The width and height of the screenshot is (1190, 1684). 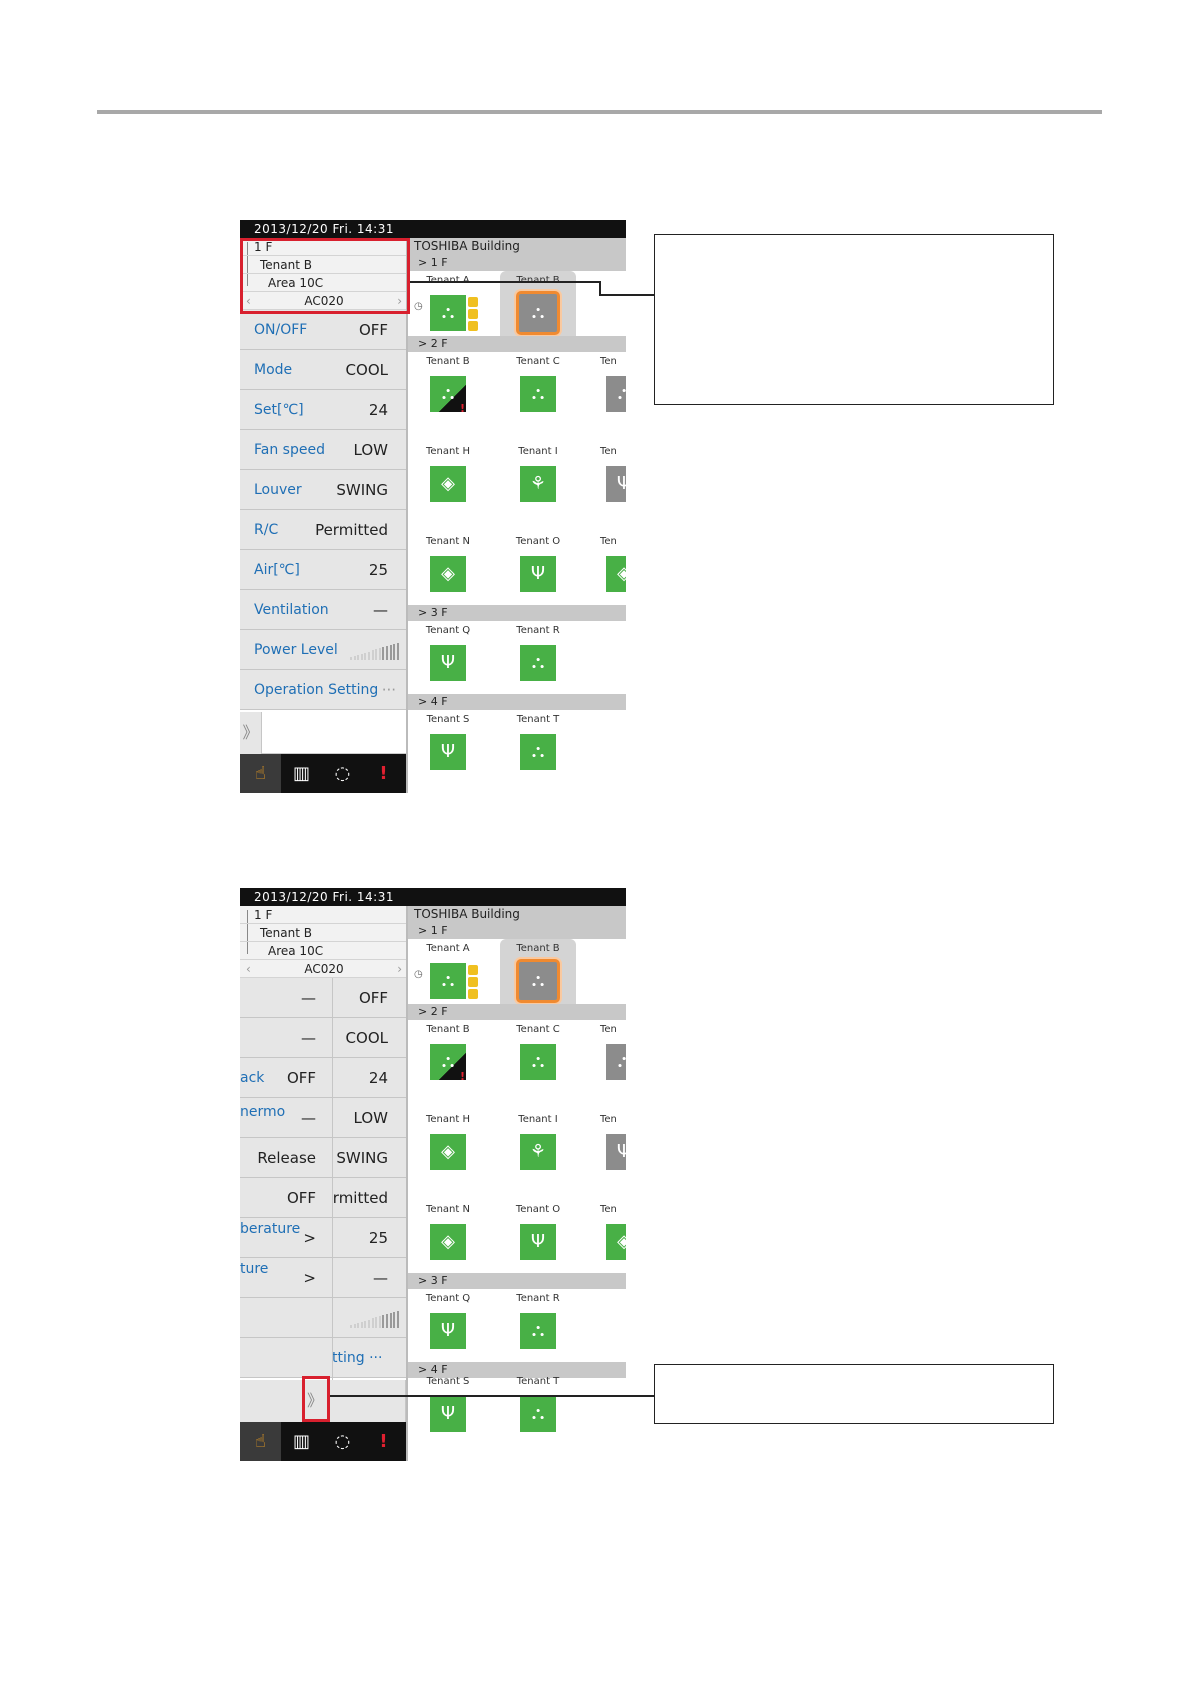 What do you see at coordinates (323, 330) in the screenshot?
I see `setting-onoff: ON/OFF OFF` at bounding box center [323, 330].